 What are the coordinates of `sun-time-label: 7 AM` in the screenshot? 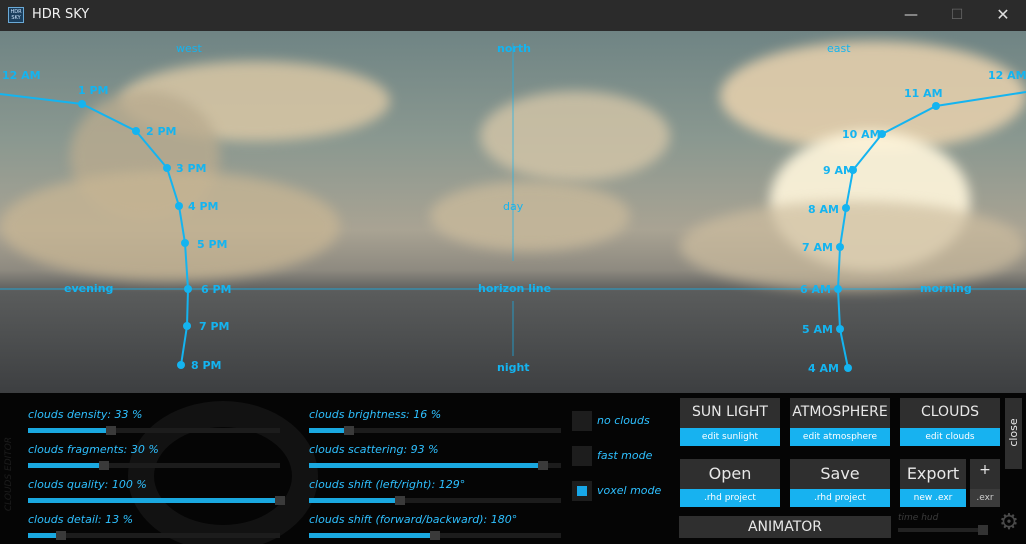 It's located at (817, 247).